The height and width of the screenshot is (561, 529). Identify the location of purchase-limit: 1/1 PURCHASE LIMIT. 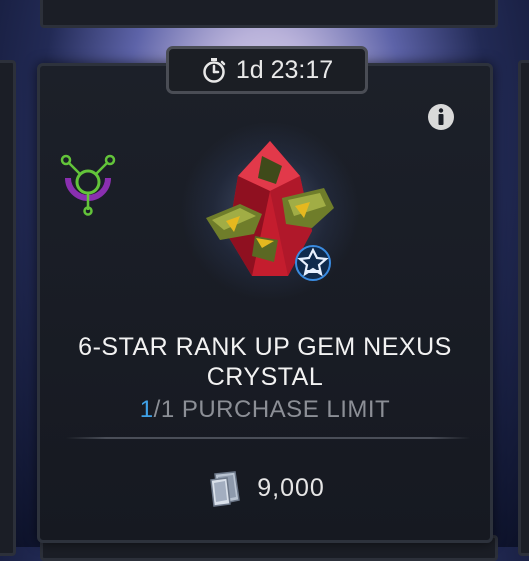
(265, 410).